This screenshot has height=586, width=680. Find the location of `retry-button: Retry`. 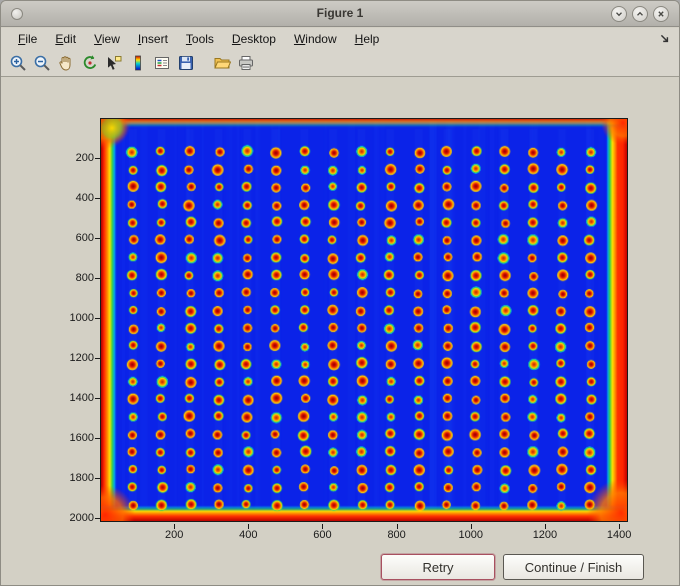

retry-button: Retry is located at coordinates (438, 567).